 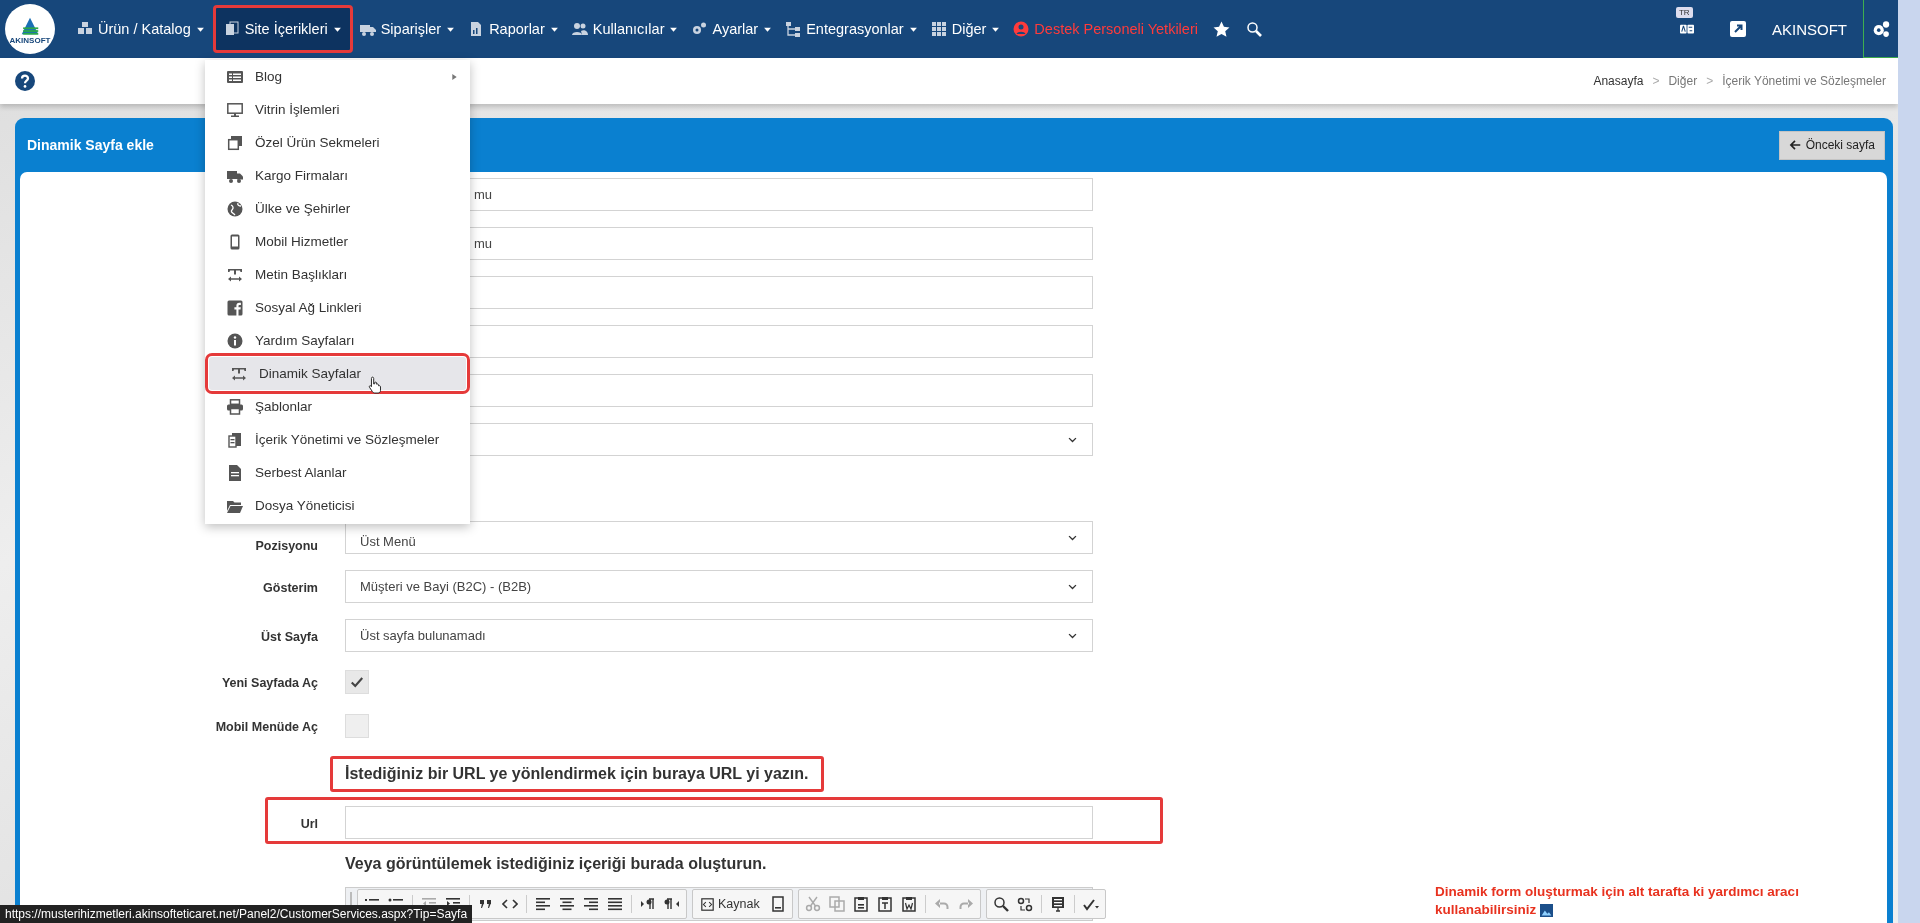 I want to click on gears-icon, so click(x=699, y=29).